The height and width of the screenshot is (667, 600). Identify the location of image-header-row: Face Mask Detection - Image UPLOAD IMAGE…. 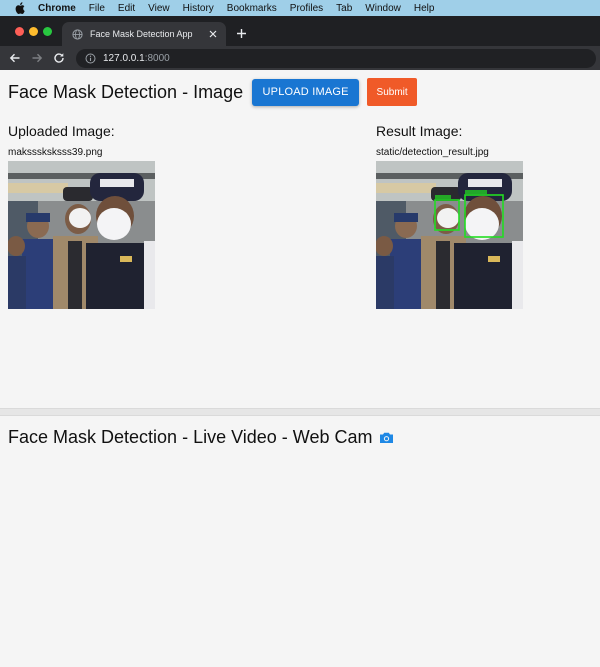
(213, 92).